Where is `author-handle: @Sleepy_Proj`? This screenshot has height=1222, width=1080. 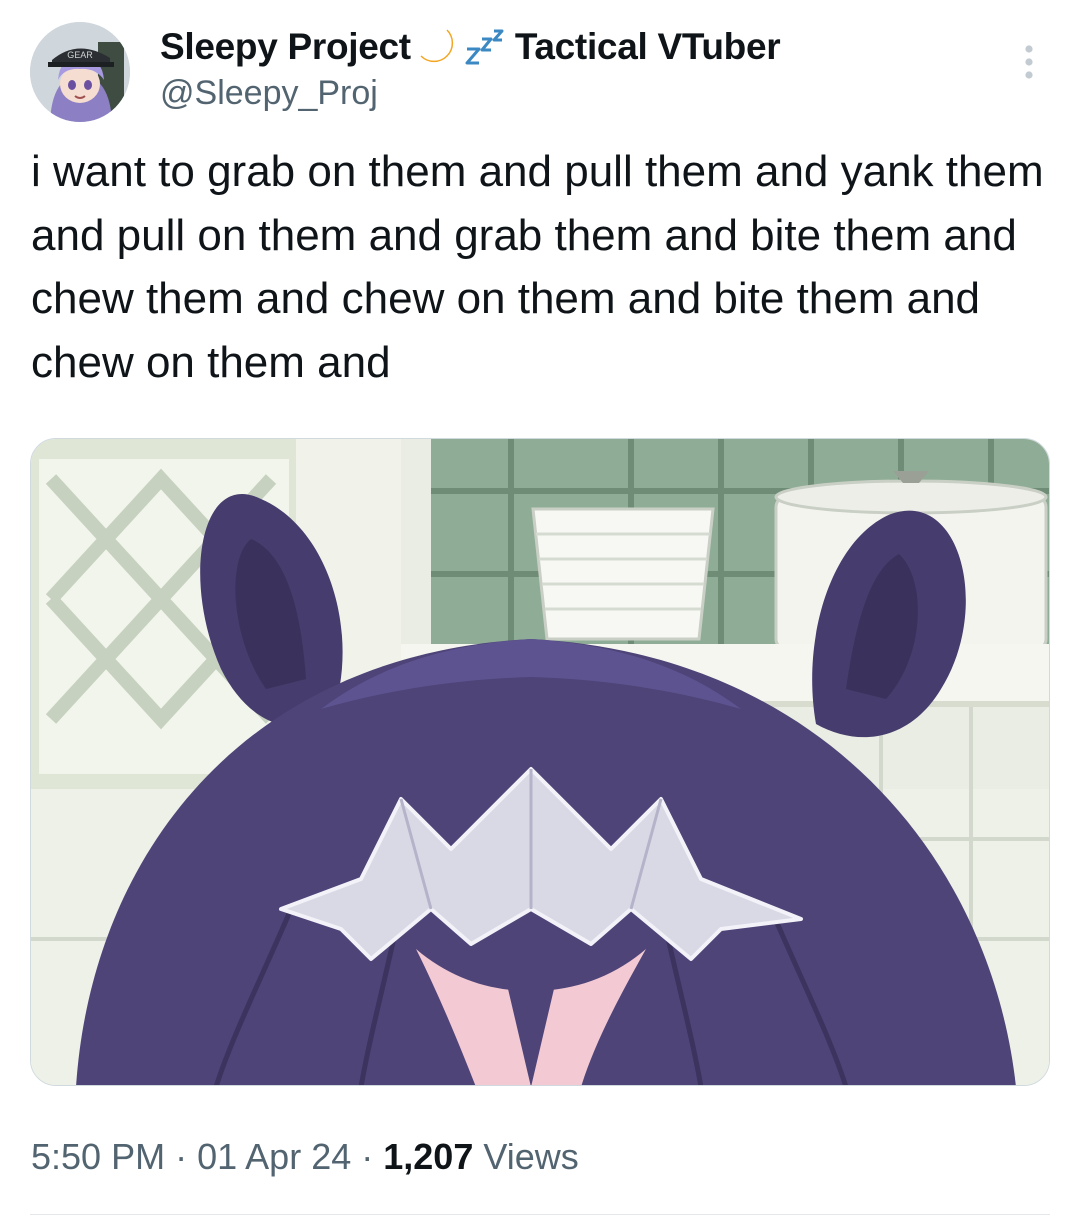
author-handle: @Sleepy_Proj is located at coordinates (269, 93).